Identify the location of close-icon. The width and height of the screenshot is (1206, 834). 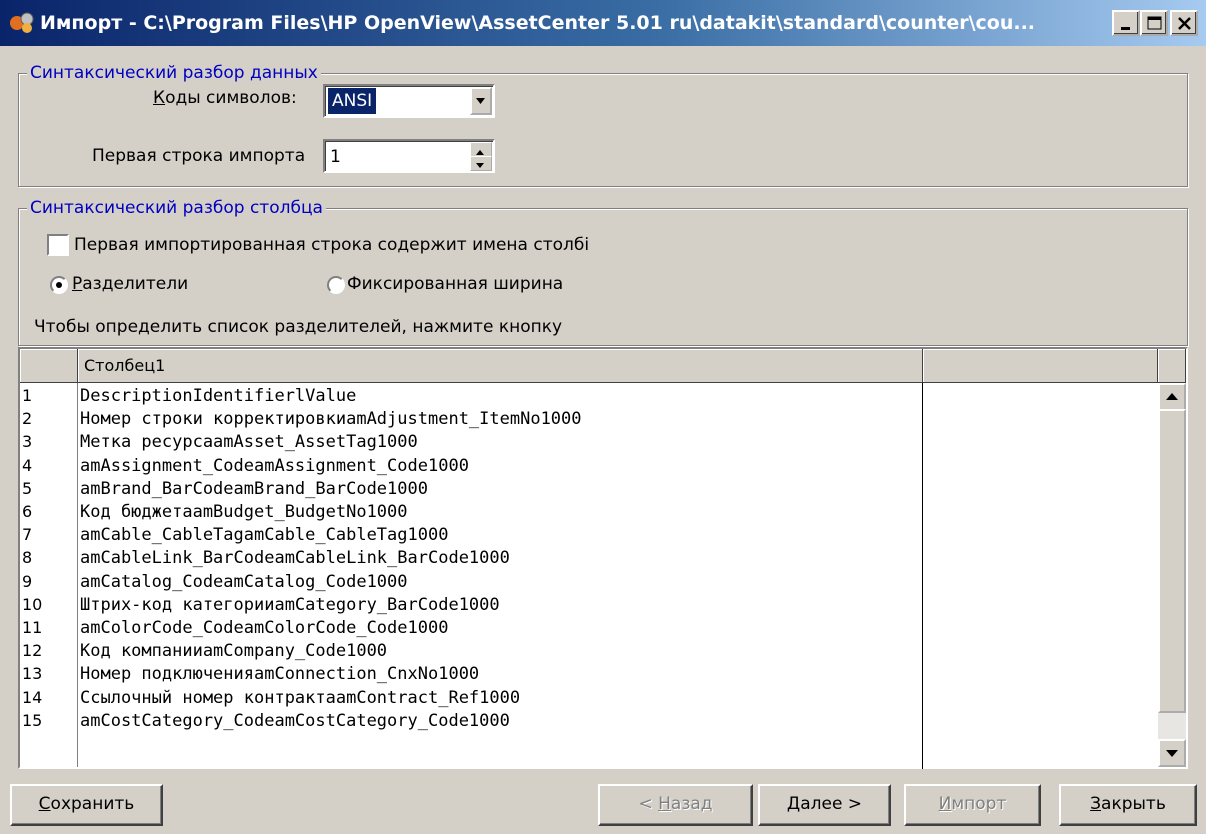
(1184, 23).